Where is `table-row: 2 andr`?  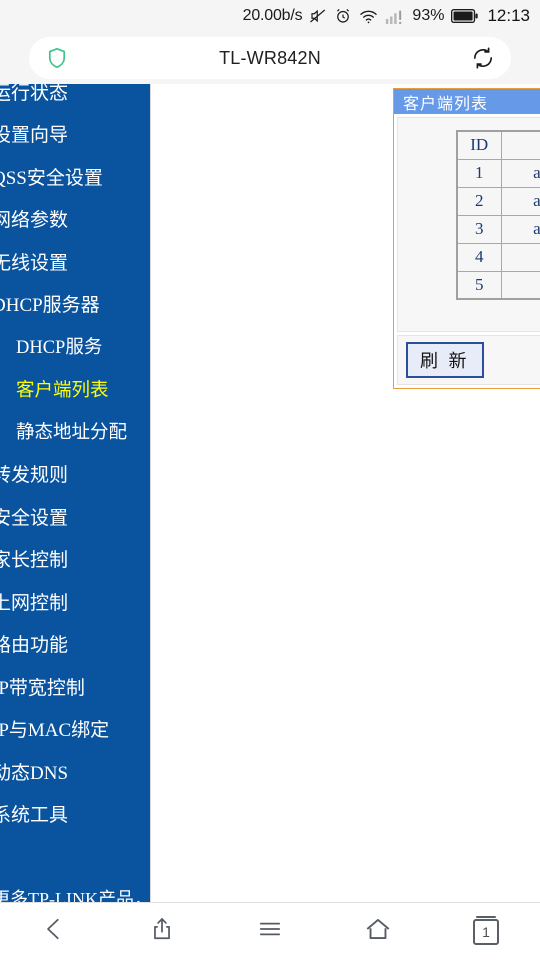 table-row: 2 andr is located at coordinates (498, 201).